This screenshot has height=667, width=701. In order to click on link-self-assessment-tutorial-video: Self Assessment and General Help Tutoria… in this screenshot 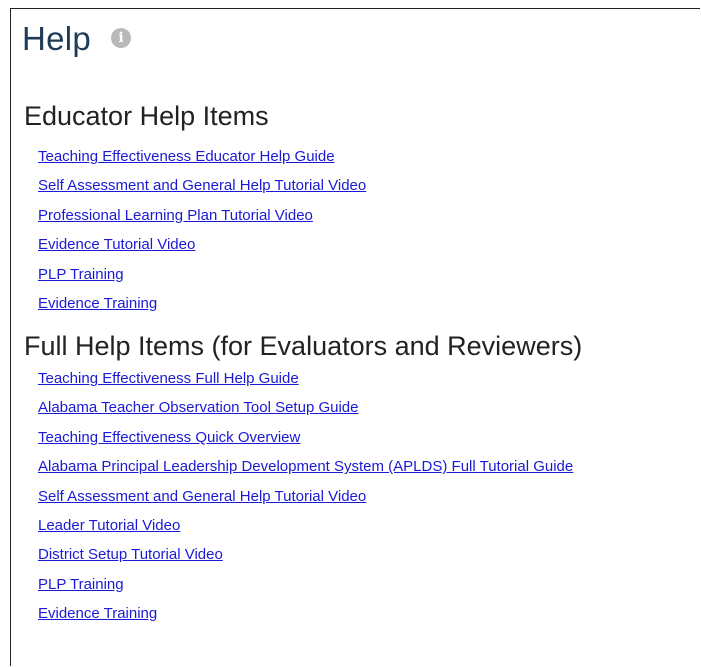, I will do `click(202, 185)`.